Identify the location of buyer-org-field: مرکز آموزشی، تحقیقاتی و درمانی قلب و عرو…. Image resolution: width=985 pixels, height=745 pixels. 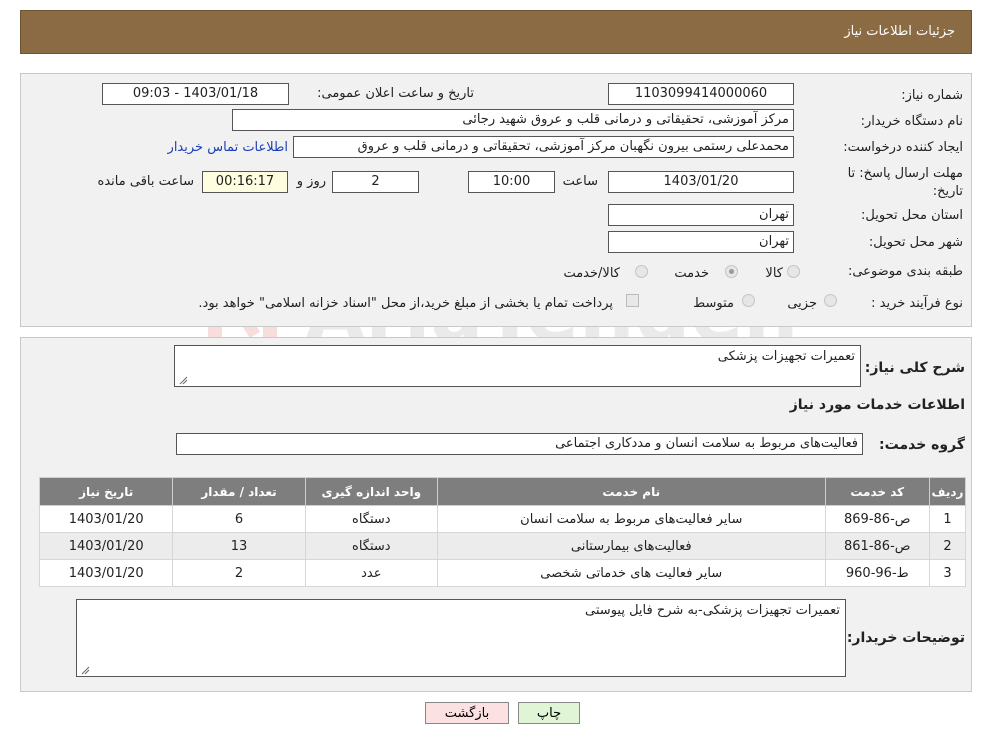
(513, 120).